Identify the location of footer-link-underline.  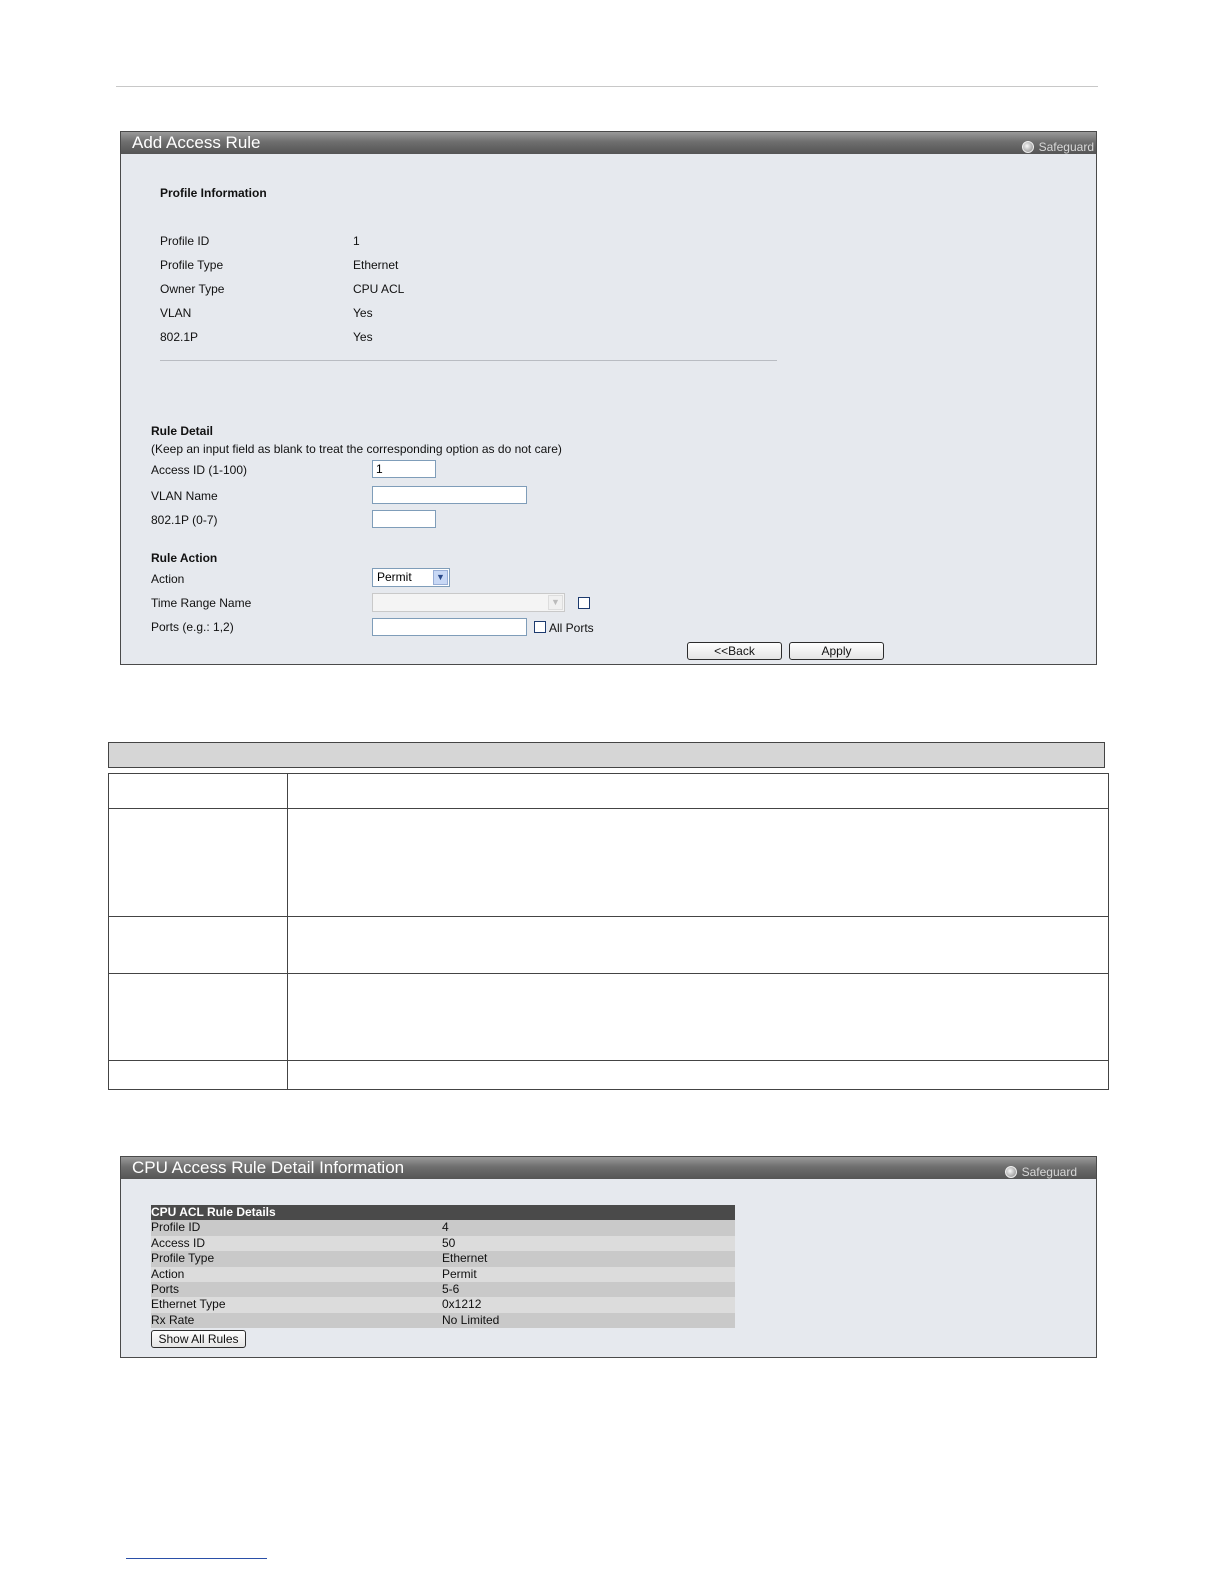
(196, 1558).